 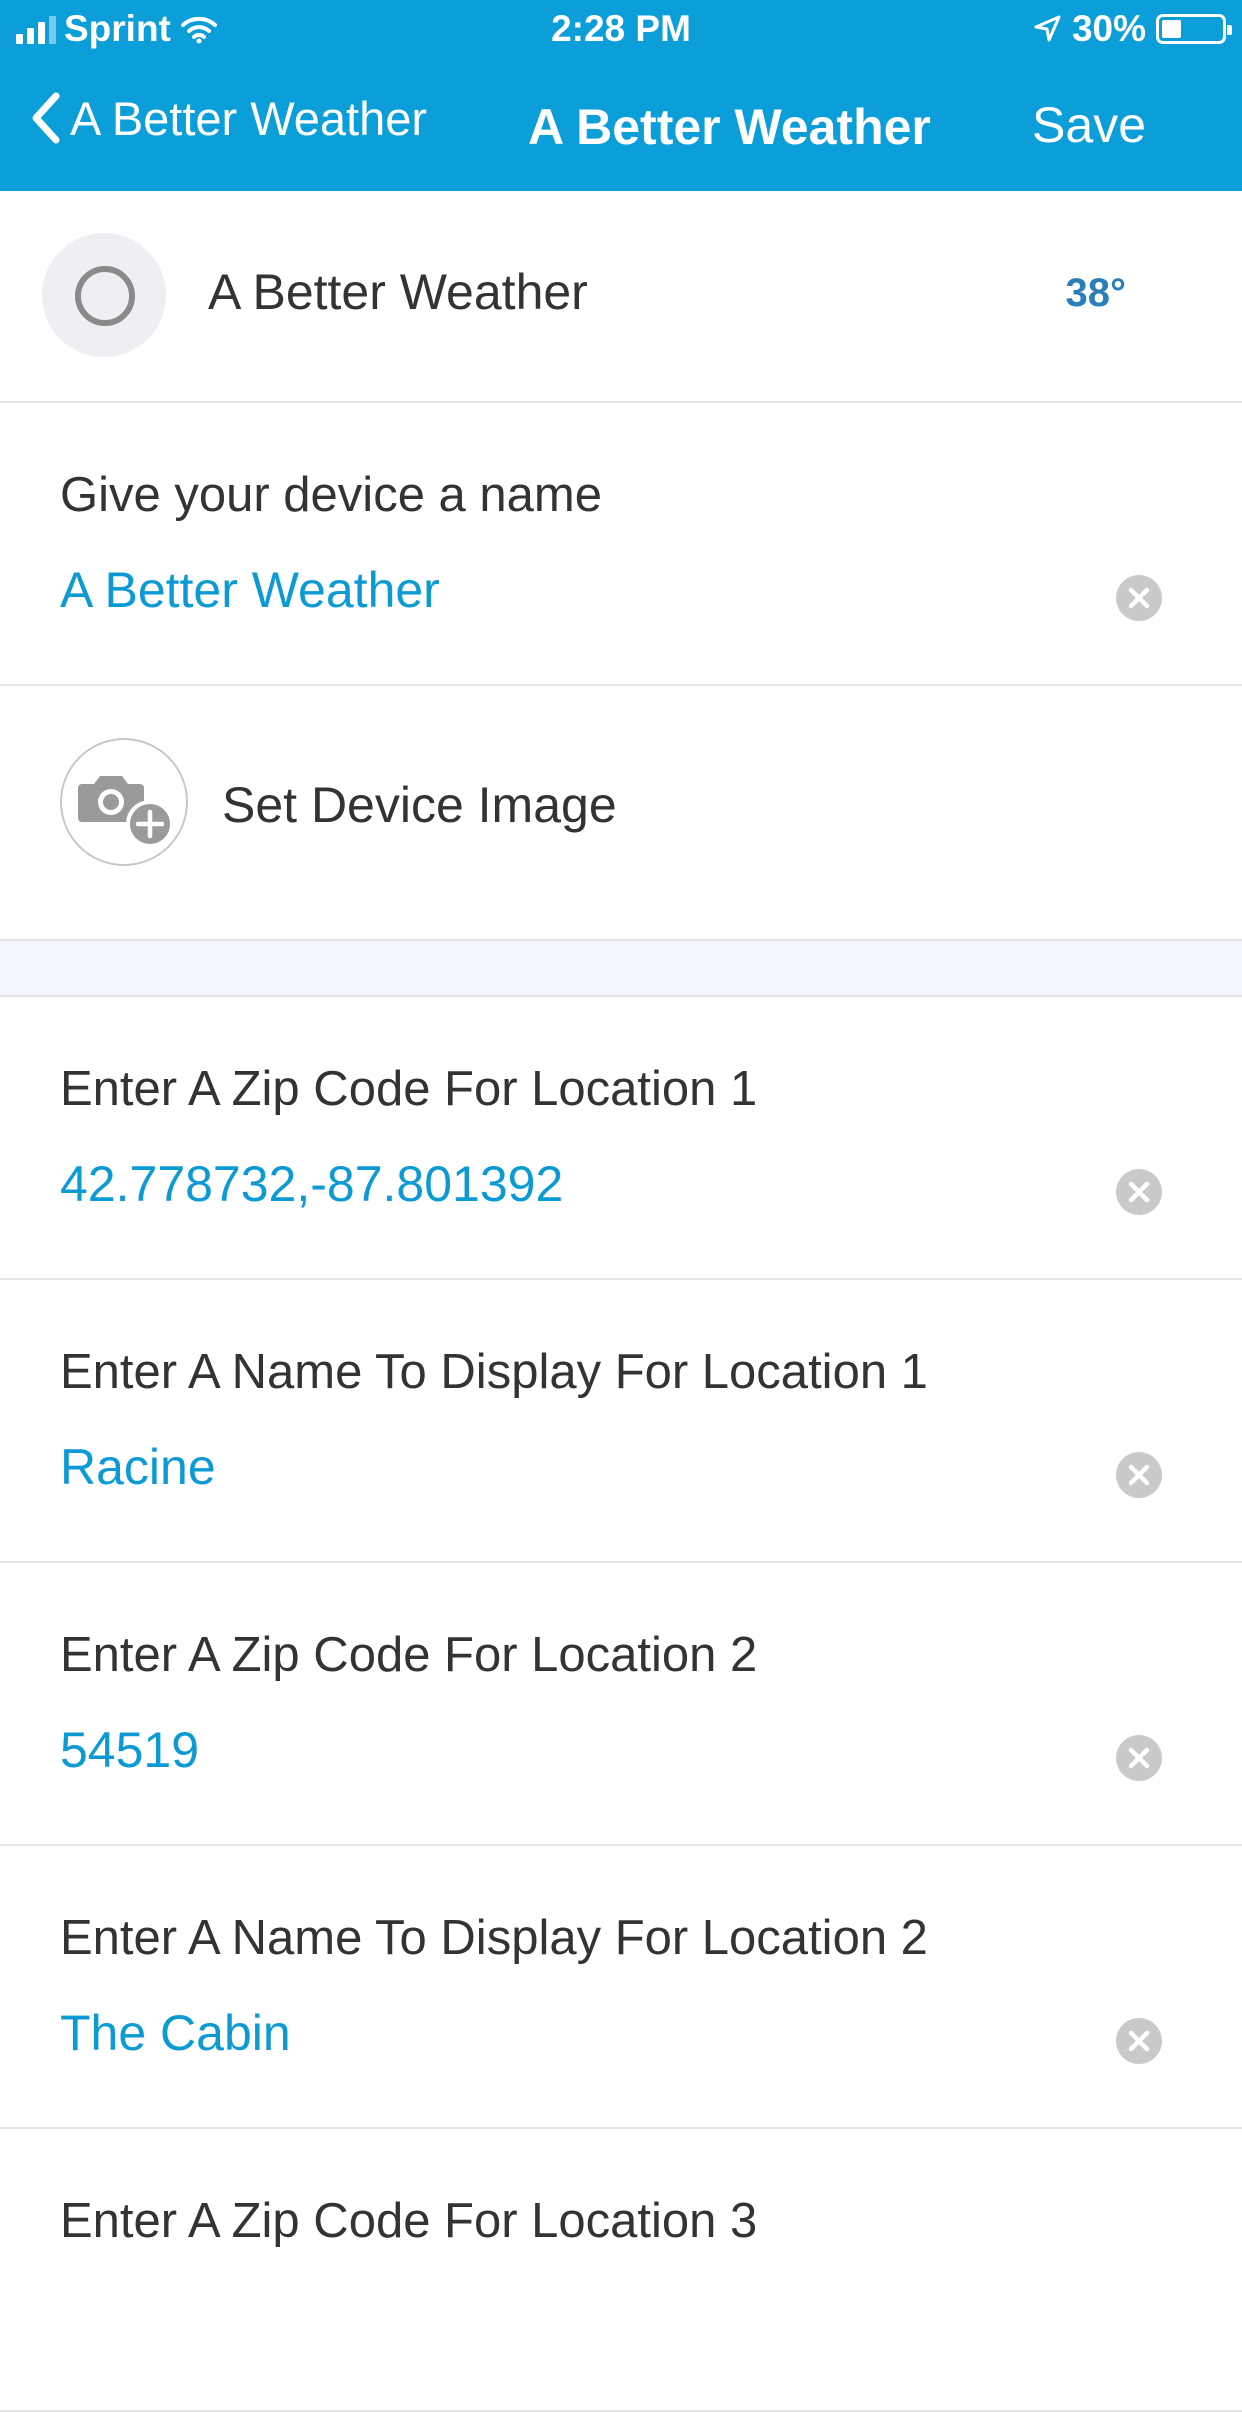 I want to click on field-label: Enter A Zip Code For Location 3, so click(x=409, y=2221).